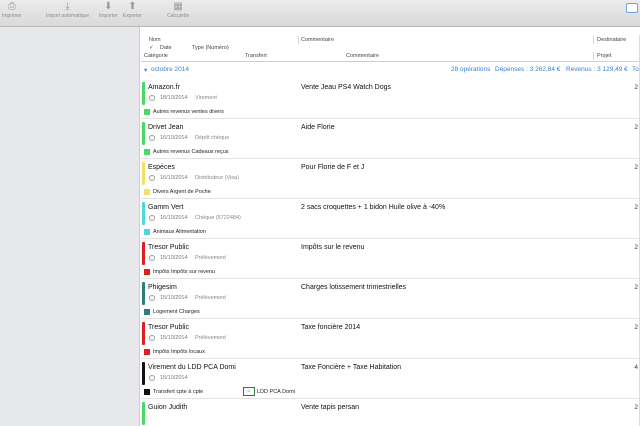 This screenshot has width=640, height=426. I want to click on print-button: ⎙ Imprimer, so click(12, 10).